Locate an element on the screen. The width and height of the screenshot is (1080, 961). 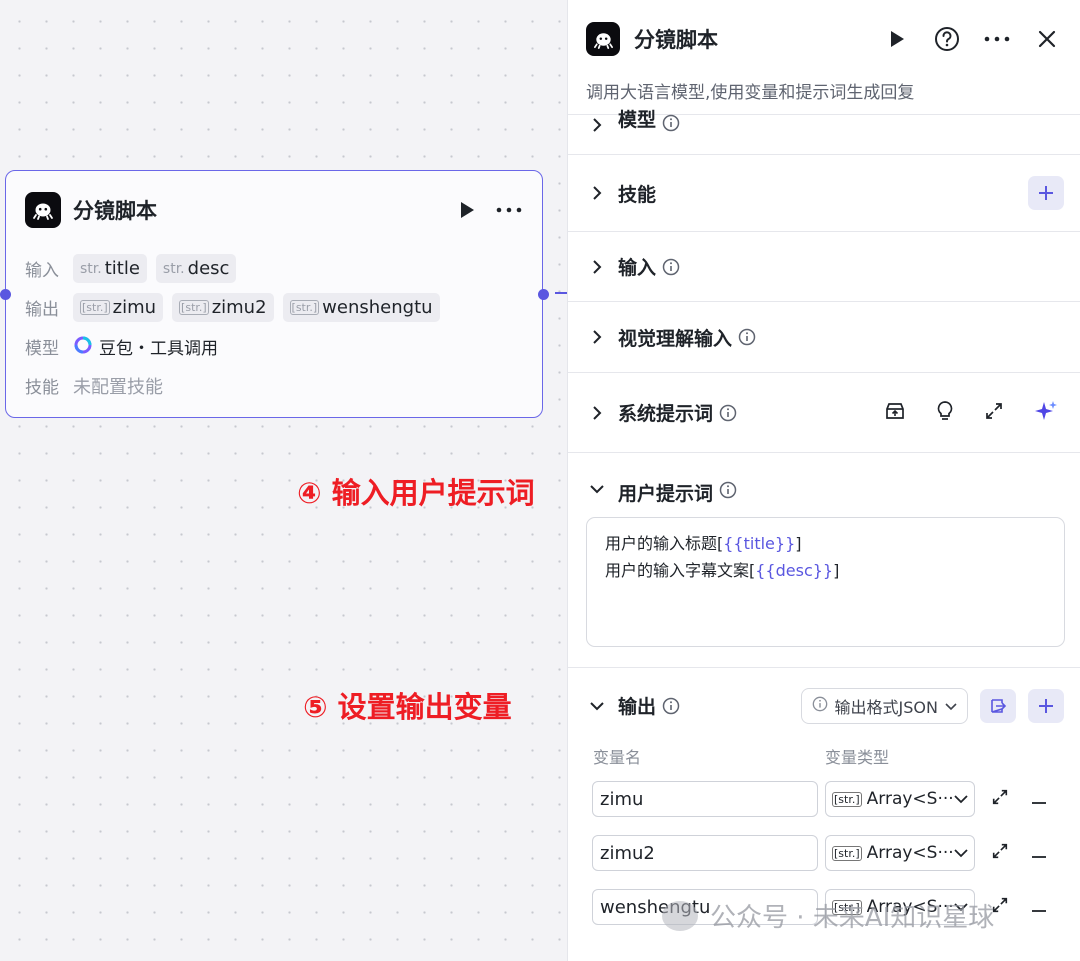
input-tag-title: str. title is located at coordinates (110, 268).